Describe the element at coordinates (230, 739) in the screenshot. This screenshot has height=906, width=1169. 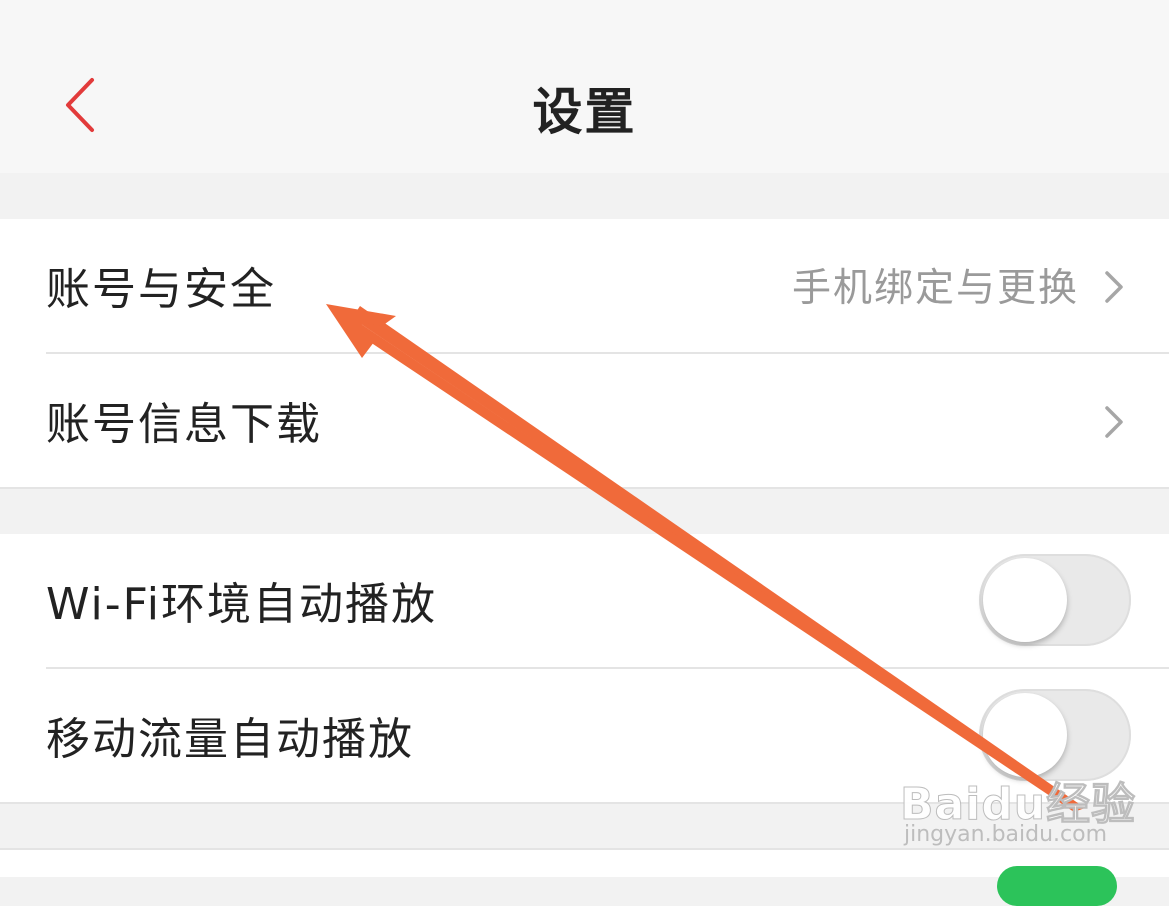
I see `row-label: 移动流量自动播放` at that location.